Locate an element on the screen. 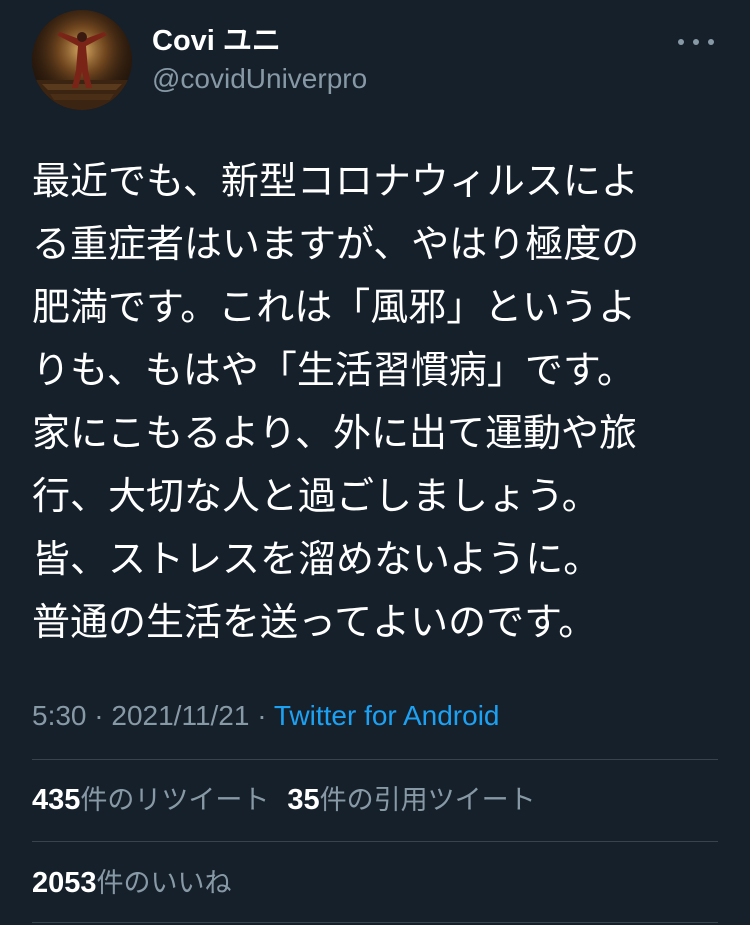  retweets-stat: 435件のリツイート is located at coordinates (150, 800).